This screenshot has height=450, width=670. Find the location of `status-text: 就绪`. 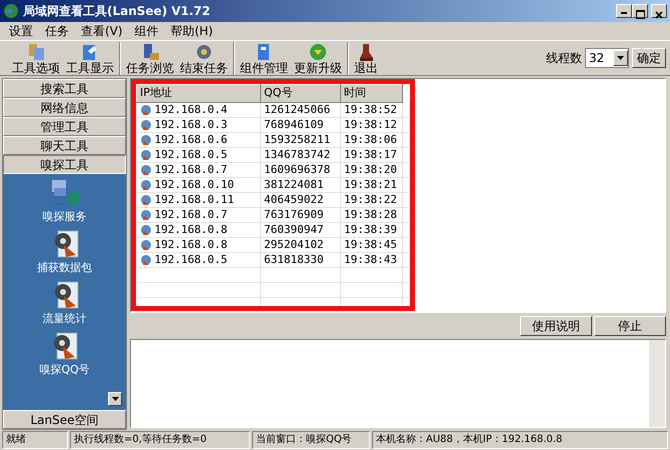

status-text: 就绪 is located at coordinates (35, 440).